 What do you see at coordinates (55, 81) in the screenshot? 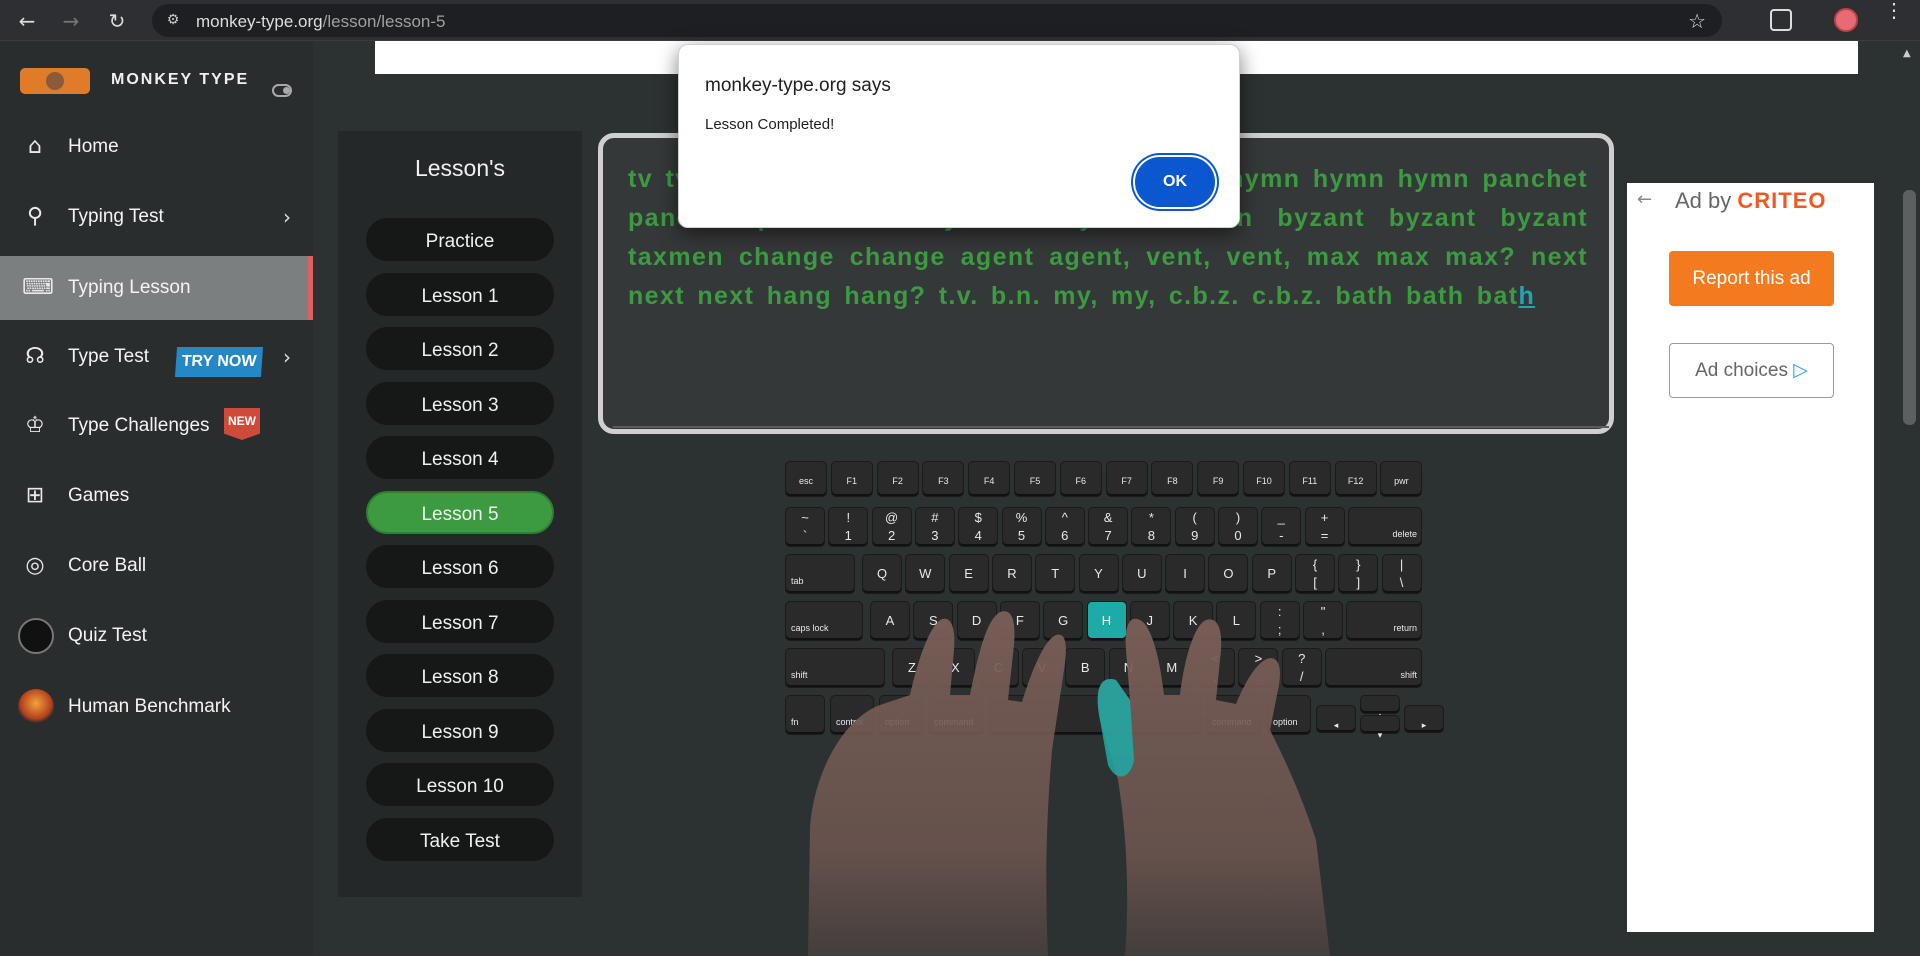
I see `monkey-type-logo` at bounding box center [55, 81].